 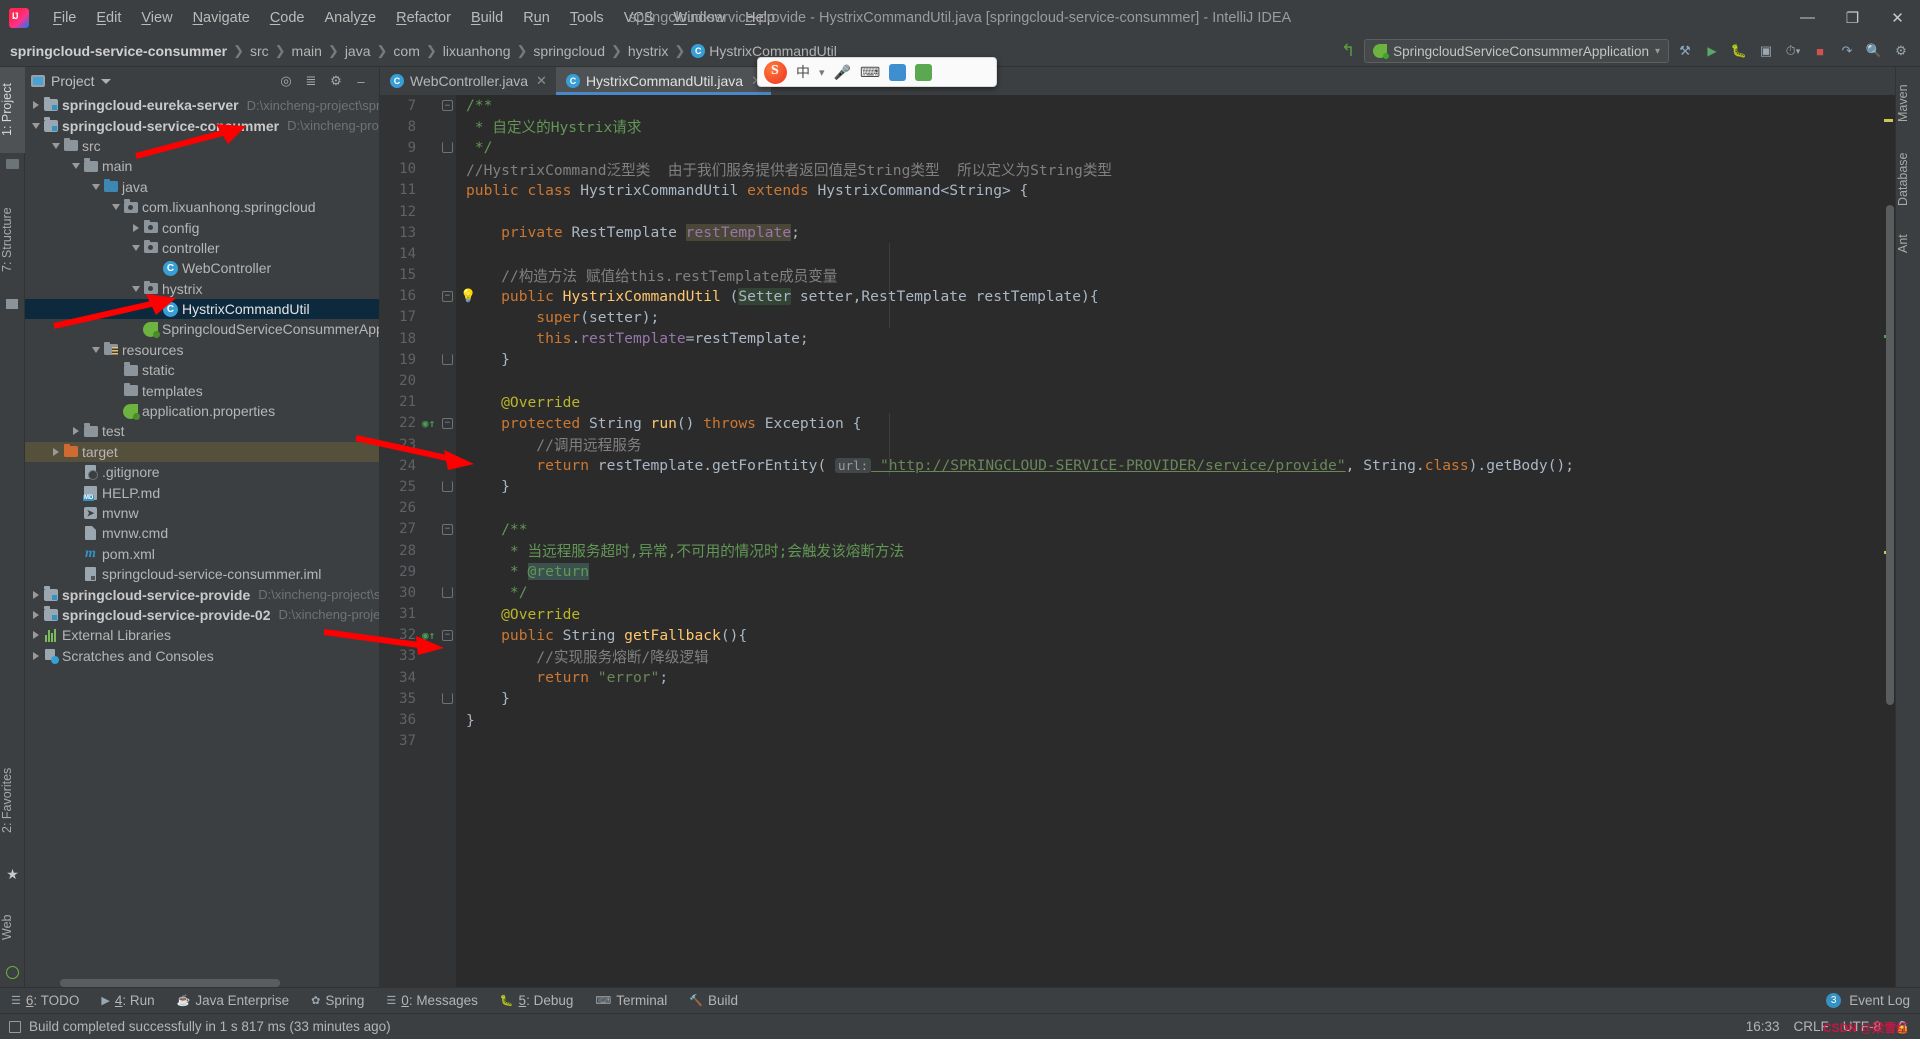 I want to click on tree-node-static: static, so click(x=202, y=370).